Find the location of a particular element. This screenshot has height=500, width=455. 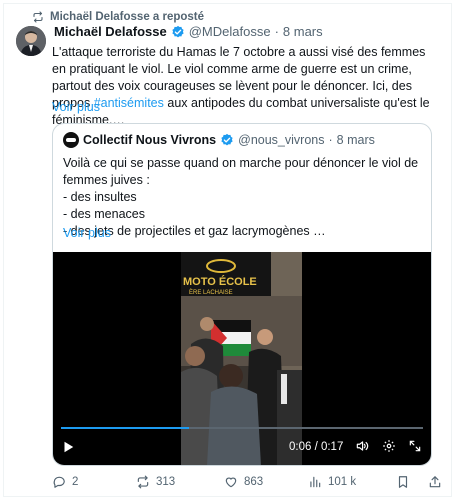

repost-button: 313 is located at coordinates (155, 482).